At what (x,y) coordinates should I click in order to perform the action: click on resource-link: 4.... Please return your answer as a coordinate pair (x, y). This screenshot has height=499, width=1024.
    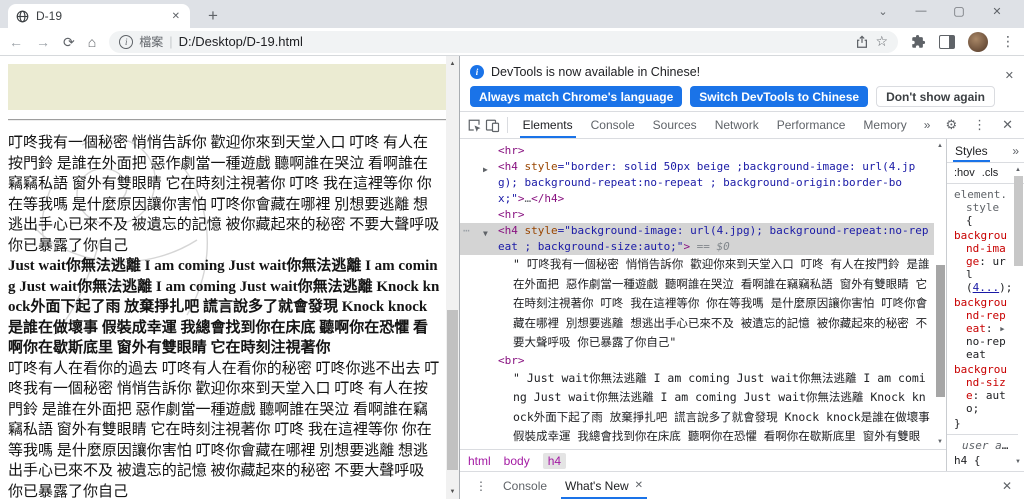
    Looking at the image, I should click on (986, 287).